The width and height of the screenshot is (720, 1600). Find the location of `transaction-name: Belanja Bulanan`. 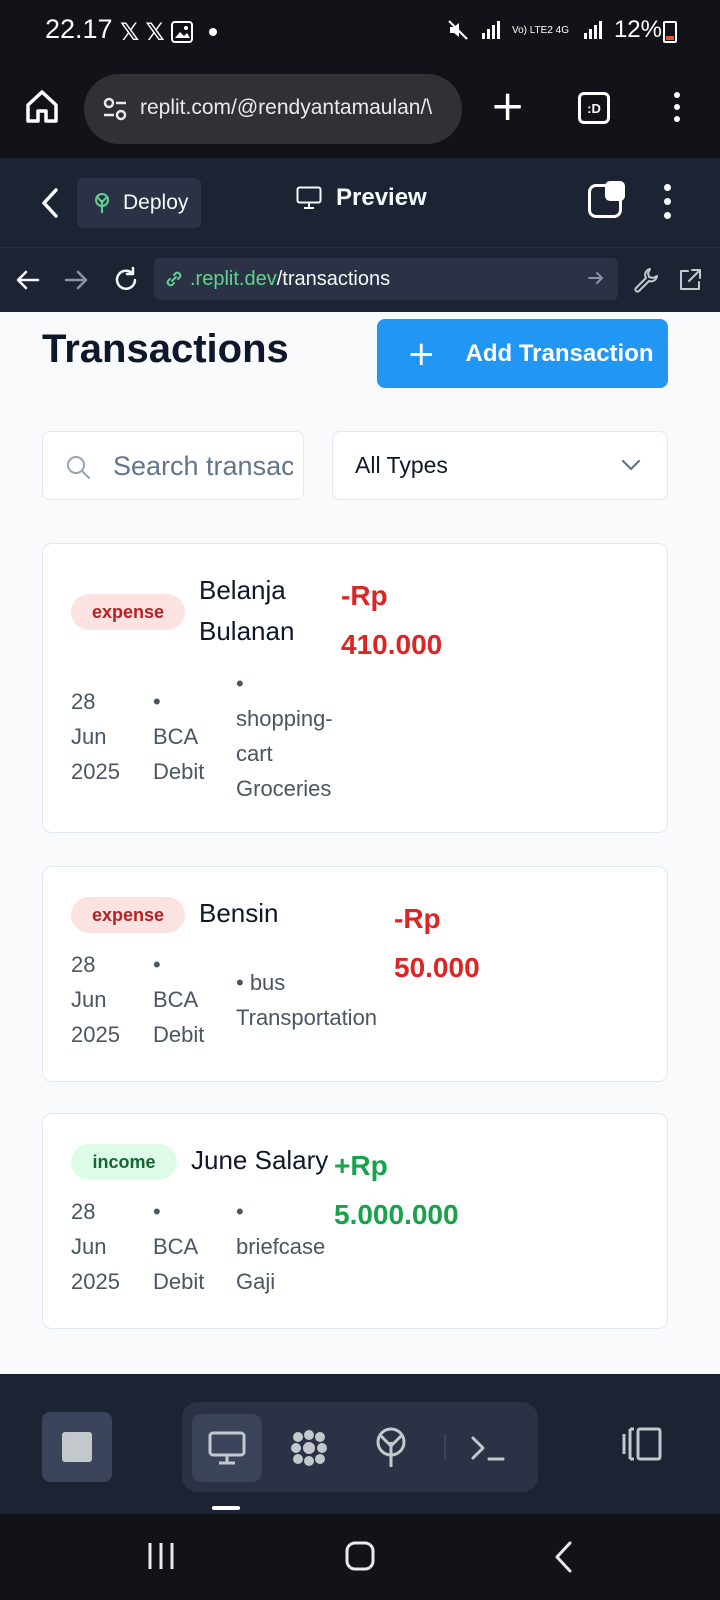

transaction-name: Belanja Bulanan is located at coordinates (247, 610).